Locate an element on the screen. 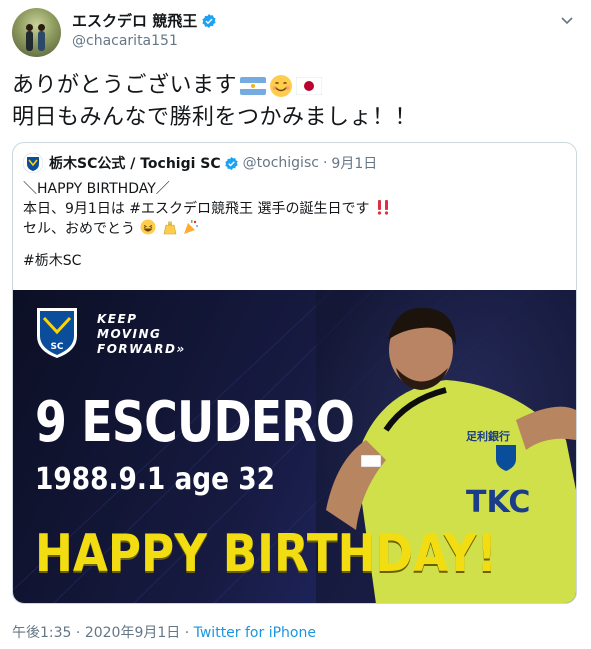 The image size is (591, 649). japan-flag-icon is located at coordinates (309, 86).